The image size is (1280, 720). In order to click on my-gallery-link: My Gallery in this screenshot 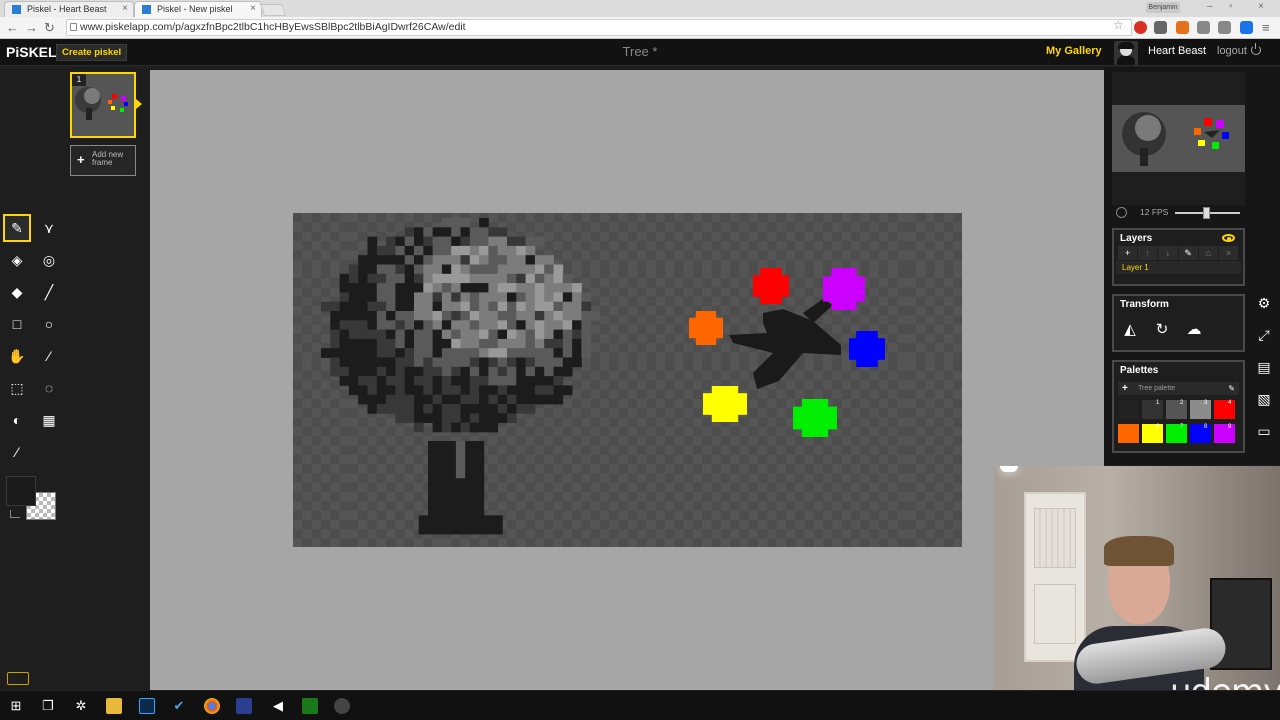, I will do `click(1074, 51)`.